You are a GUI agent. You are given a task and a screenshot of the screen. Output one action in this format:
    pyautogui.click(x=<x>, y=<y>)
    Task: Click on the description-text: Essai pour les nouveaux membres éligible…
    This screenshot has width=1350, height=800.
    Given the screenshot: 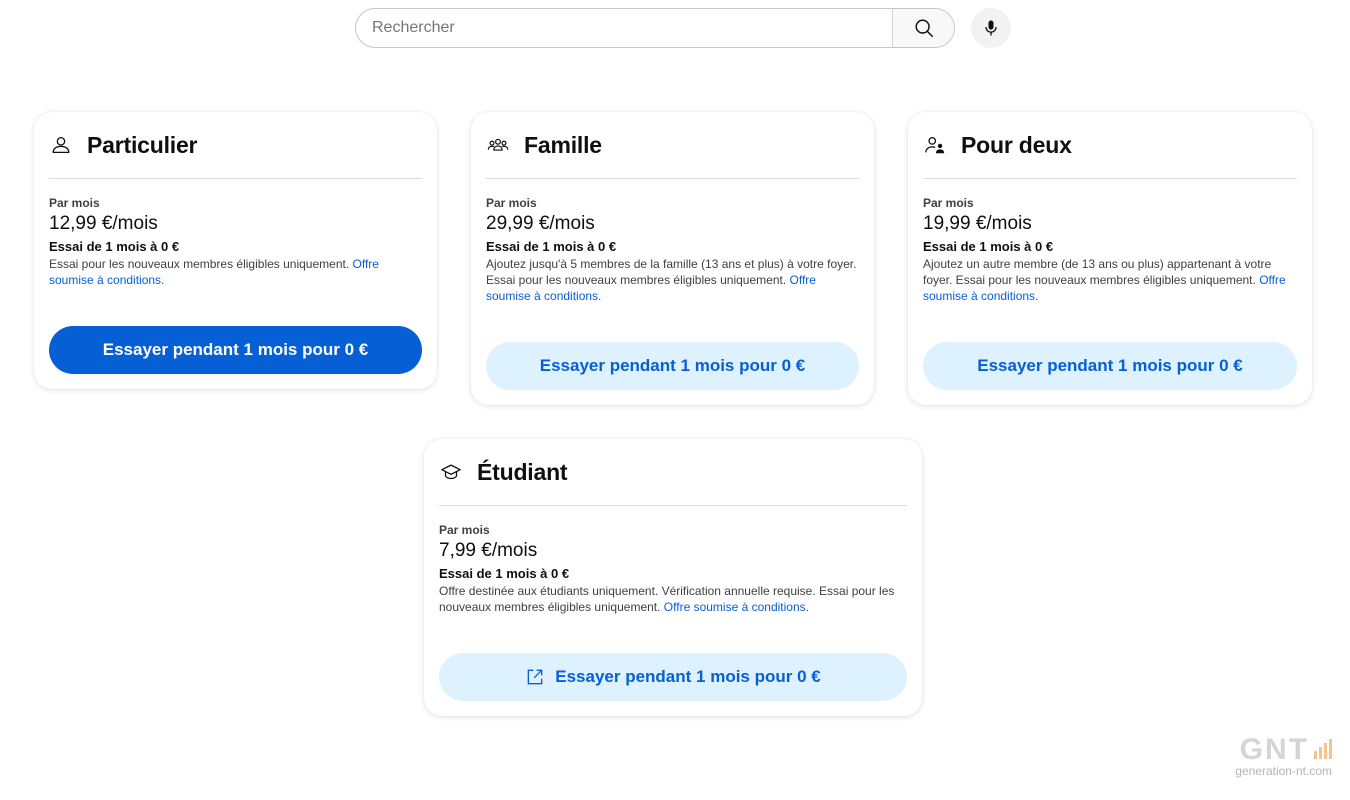 What is the action you would take?
    pyautogui.click(x=201, y=264)
    